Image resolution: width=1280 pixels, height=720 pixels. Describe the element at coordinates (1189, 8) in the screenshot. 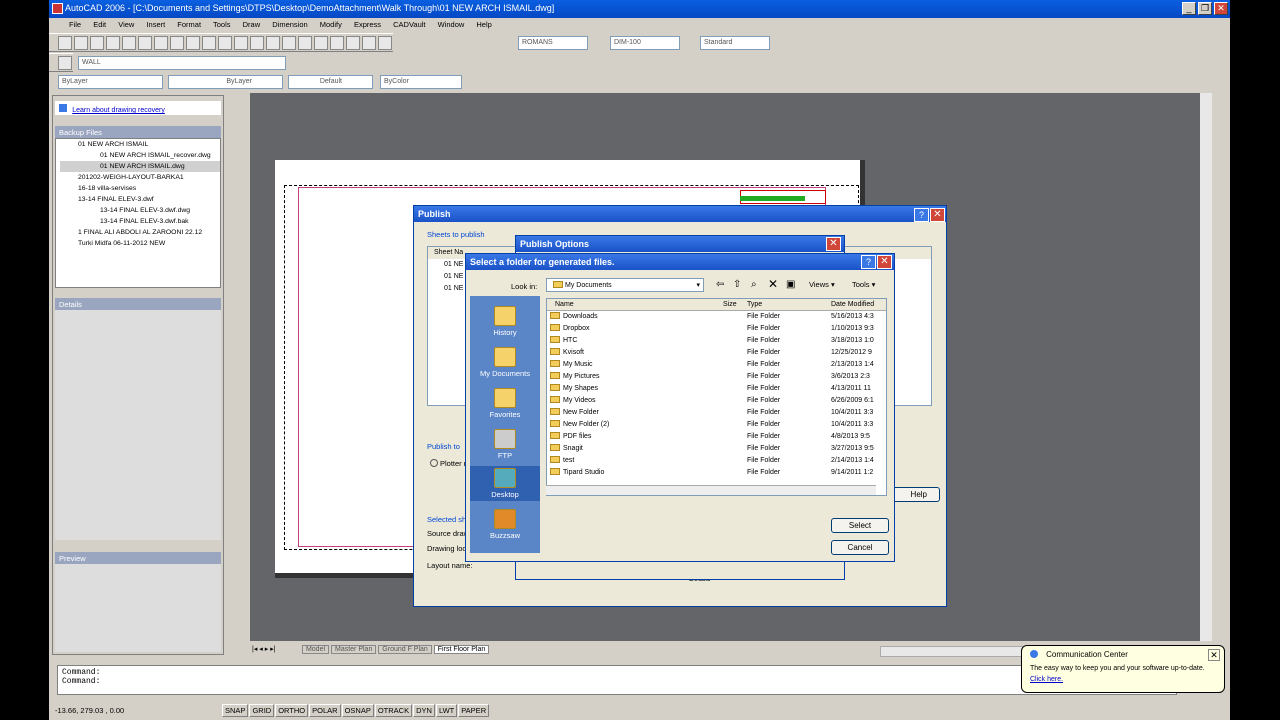

I see `minimize-button: _` at that location.